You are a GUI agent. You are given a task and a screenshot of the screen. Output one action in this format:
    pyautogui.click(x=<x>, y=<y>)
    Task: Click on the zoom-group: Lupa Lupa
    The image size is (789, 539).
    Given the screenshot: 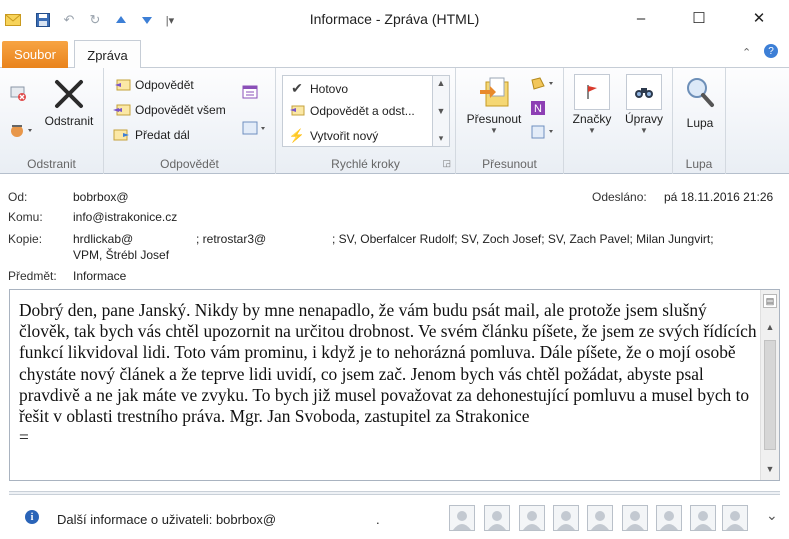 What is the action you would take?
    pyautogui.click(x=699, y=121)
    